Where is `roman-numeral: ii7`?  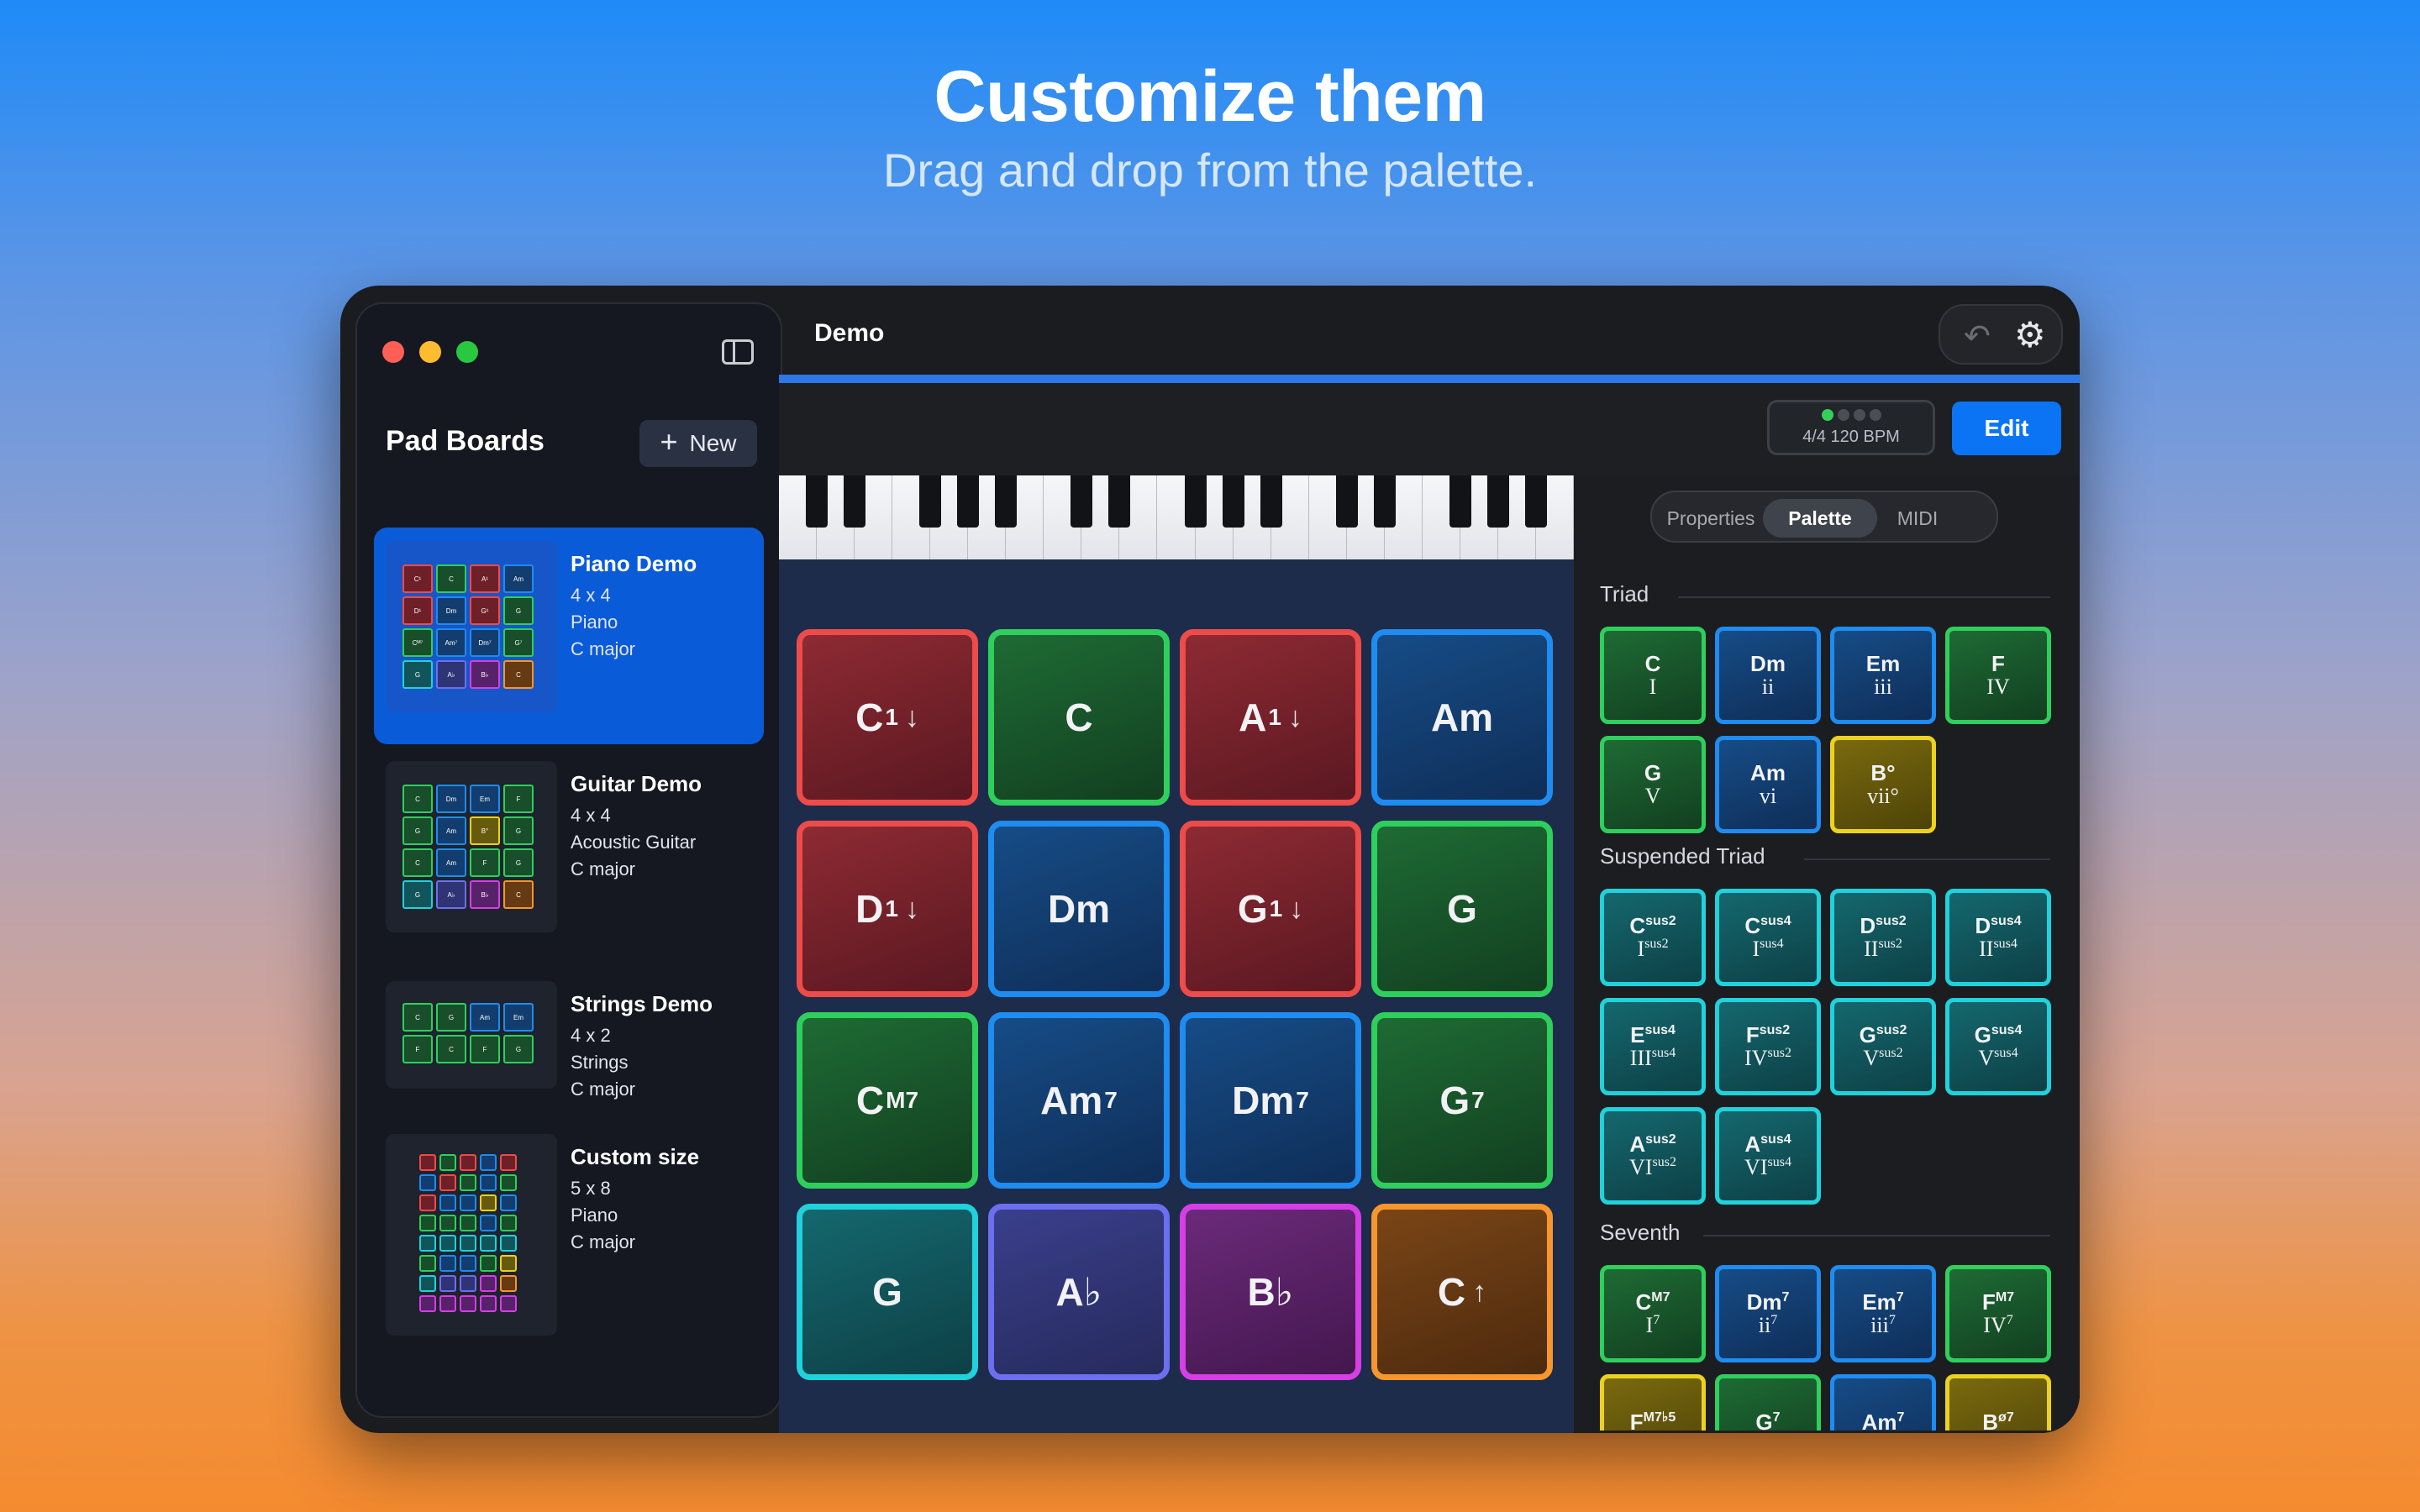
roman-numeral: ii7 is located at coordinates (1768, 1325).